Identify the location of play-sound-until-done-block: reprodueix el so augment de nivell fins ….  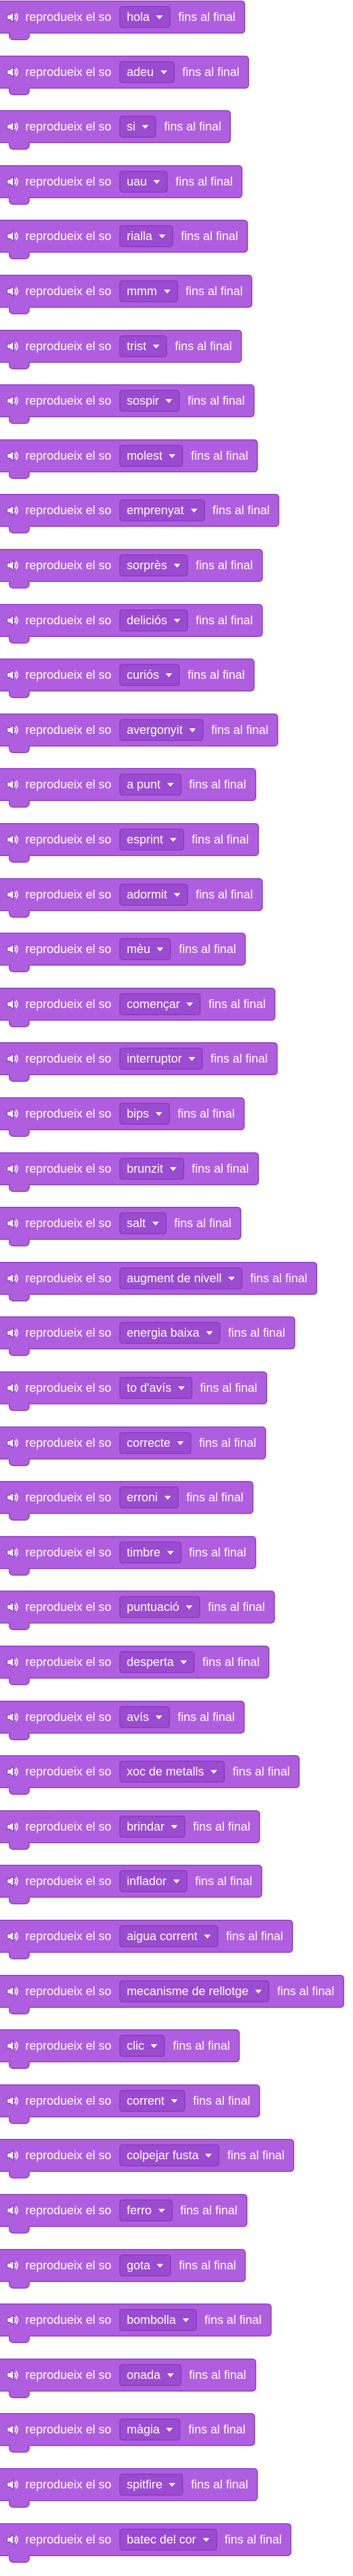
(158, 1281).